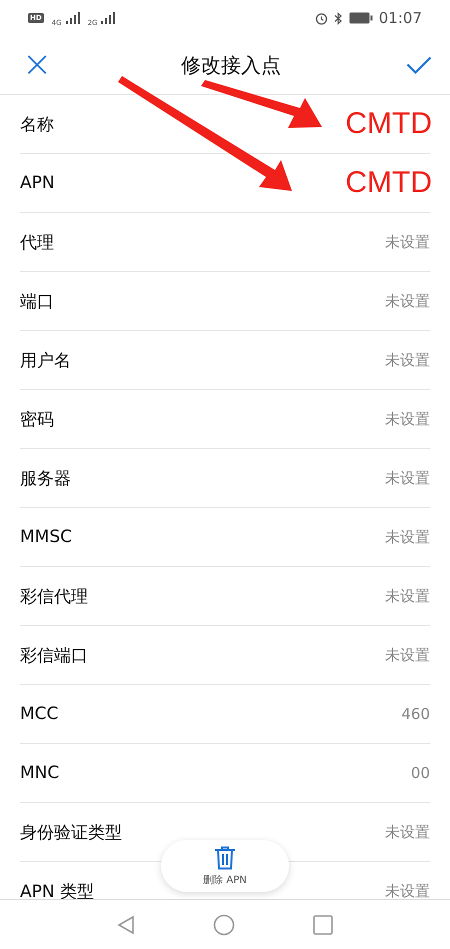 The width and height of the screenshot is (450, 949). I want to click on settings-row: MCC 460, so click(225, 714).